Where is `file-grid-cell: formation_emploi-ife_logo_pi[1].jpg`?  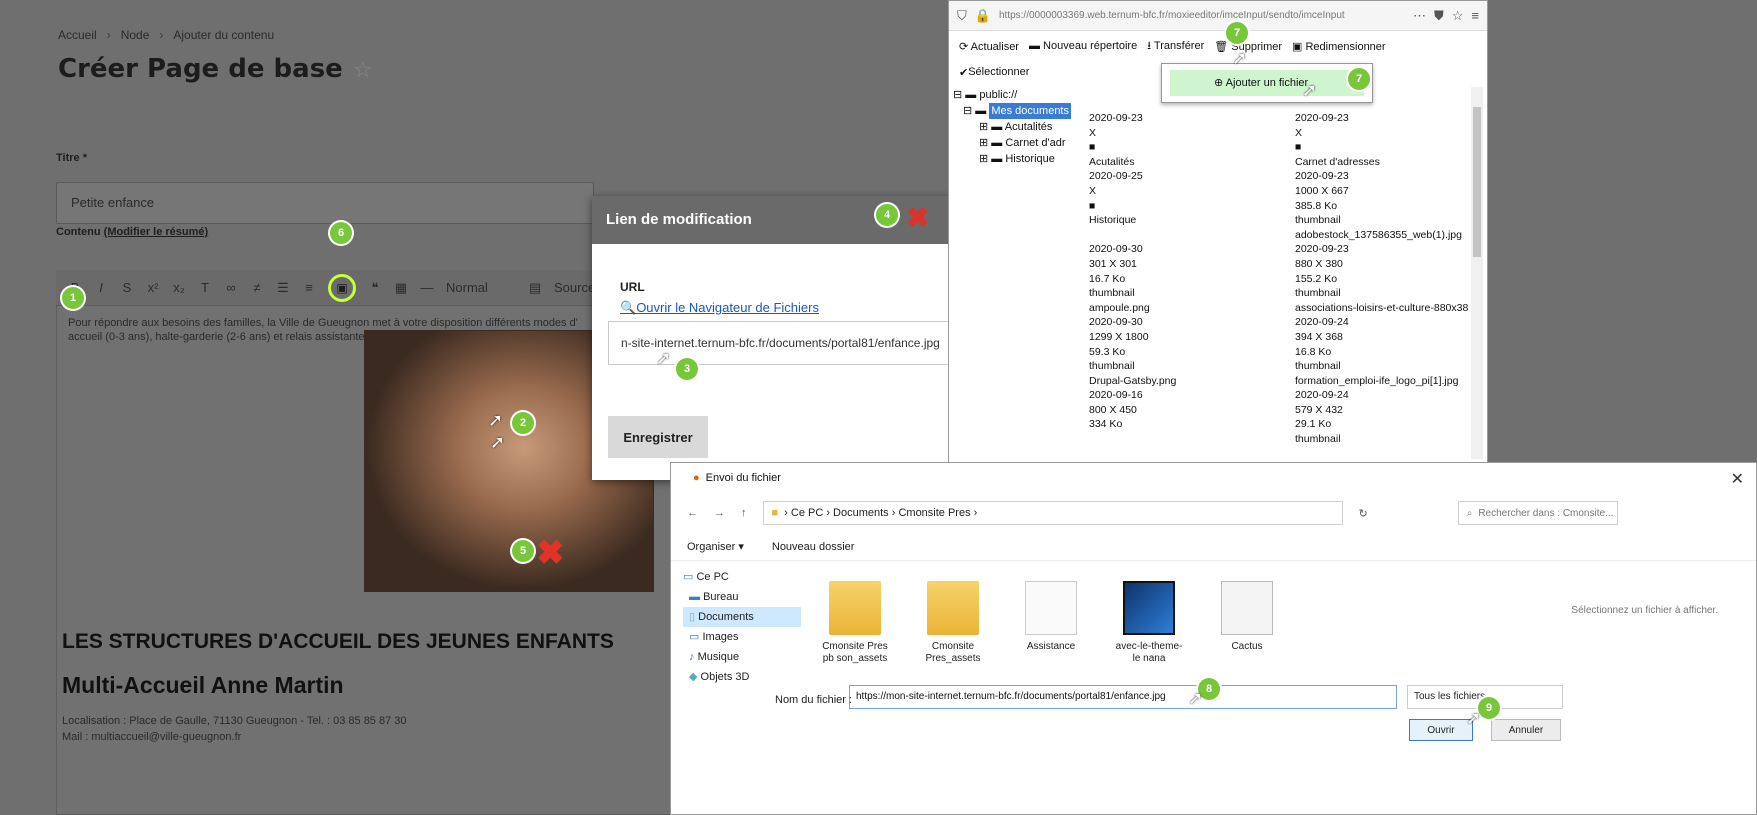
file-grid-cell: formation_emploi-ife_logo_pi[1].jpg is located at coordinates (1388, 381).